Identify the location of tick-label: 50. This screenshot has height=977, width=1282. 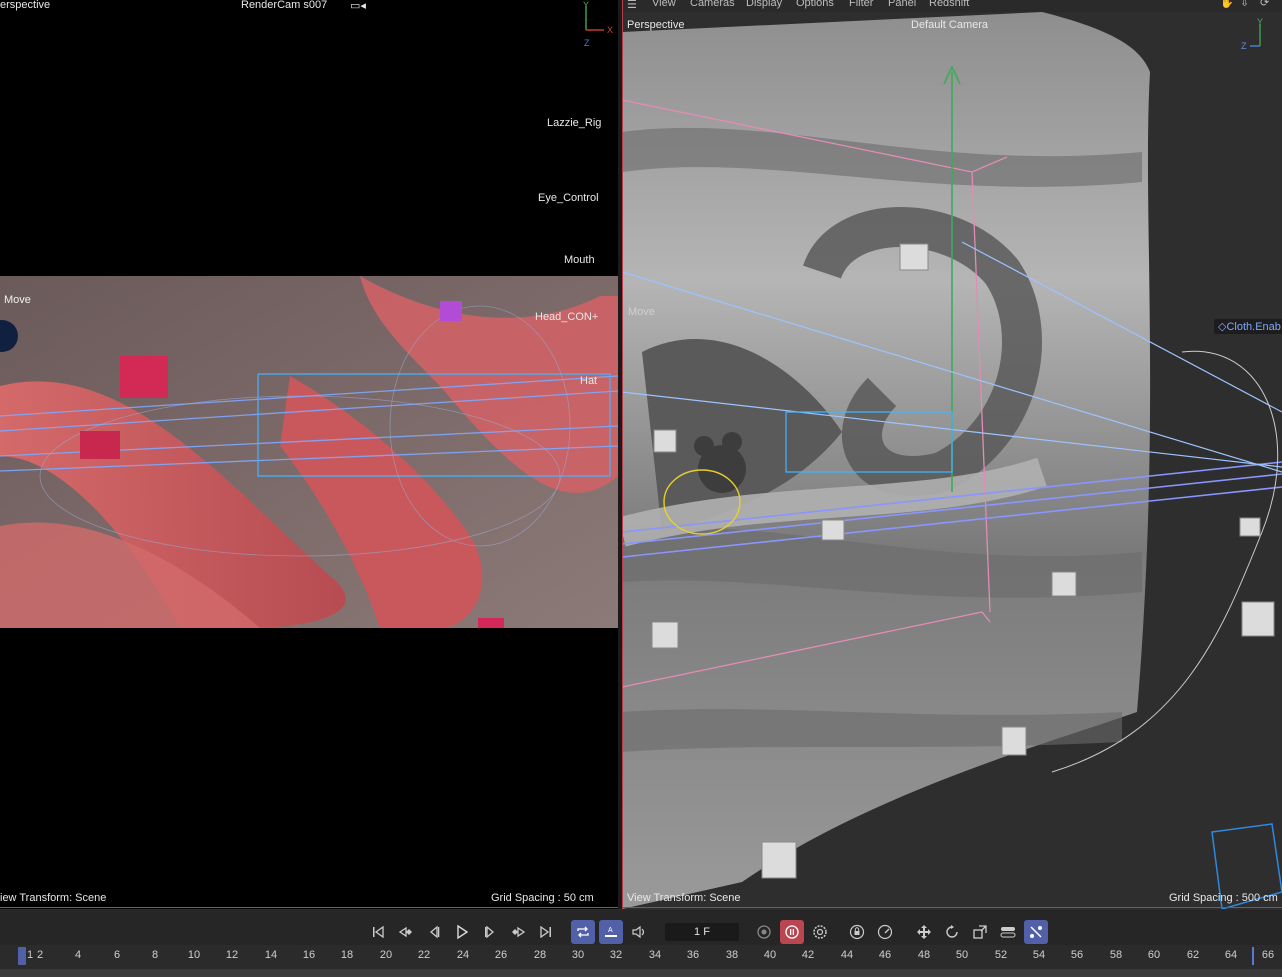
(962, 955).